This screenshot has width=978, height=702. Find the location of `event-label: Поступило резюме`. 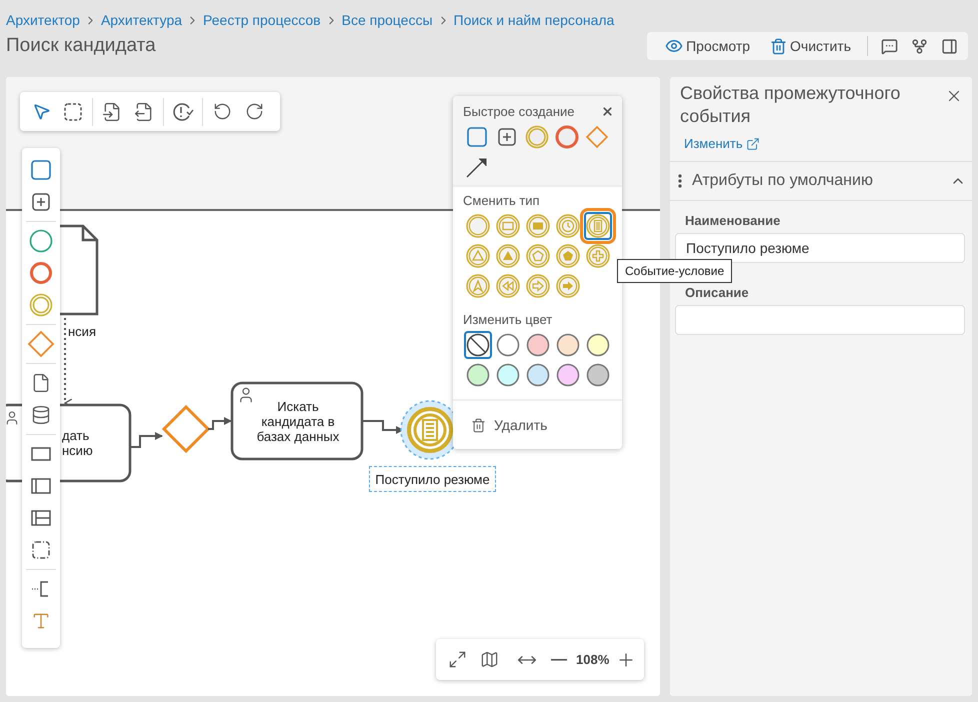

event-label: Поступило резюме is located at coordinates (432, 479).